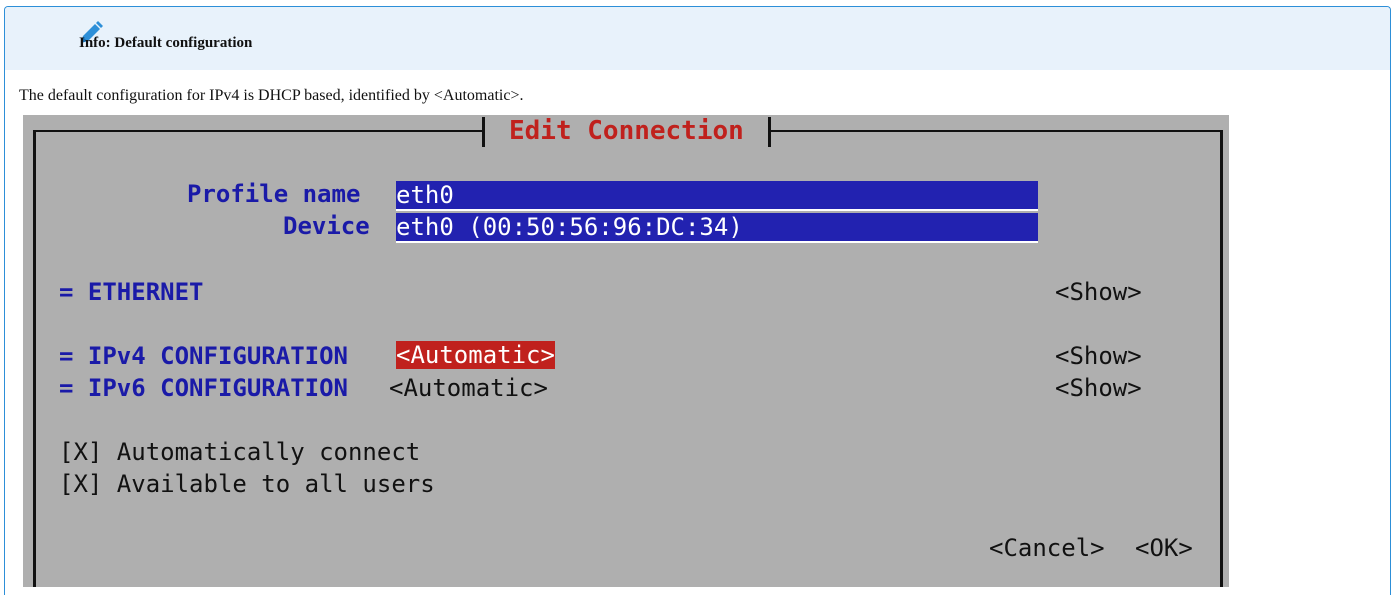 This screenshot has width=1395, height=595. What do you see at coordinates (1098, 388) in the screenshot?
I see `ipv6-show-button: <Show>` at bounding box center [1098, 388].